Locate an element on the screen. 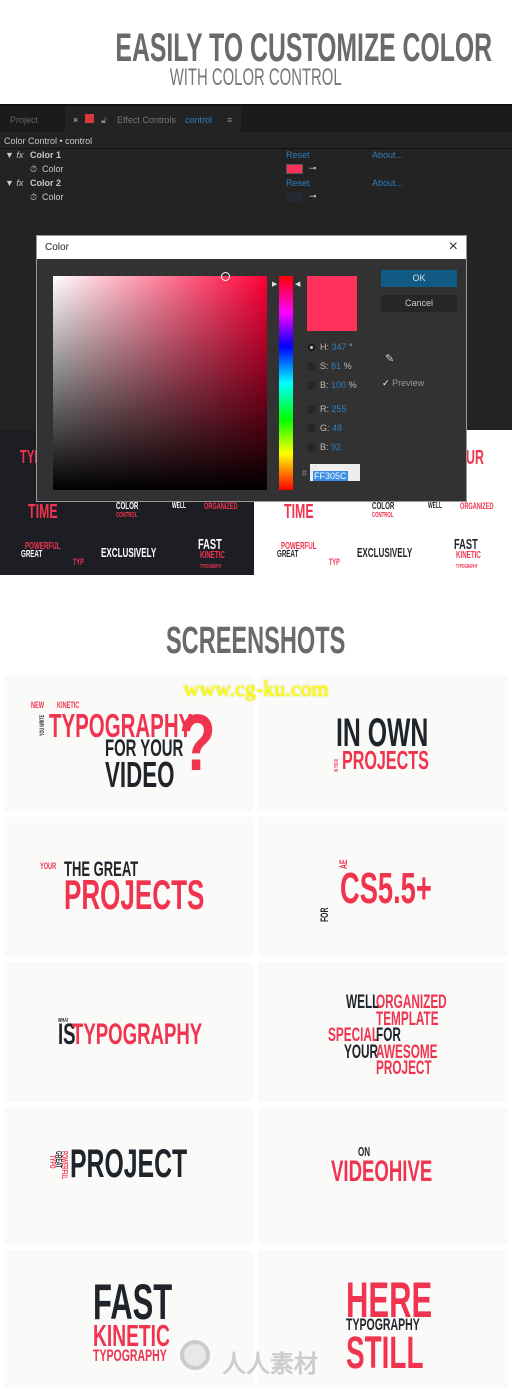 The width and height of the screenshot is (512, 1387). label-color-icon is located at coordinates (89, 118).